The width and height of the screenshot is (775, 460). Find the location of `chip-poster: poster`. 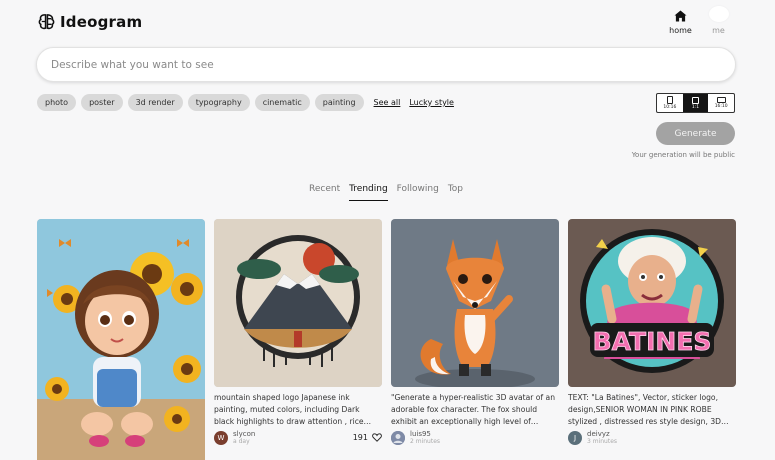

chip-poster: poster is located at coordinates (102, 102).